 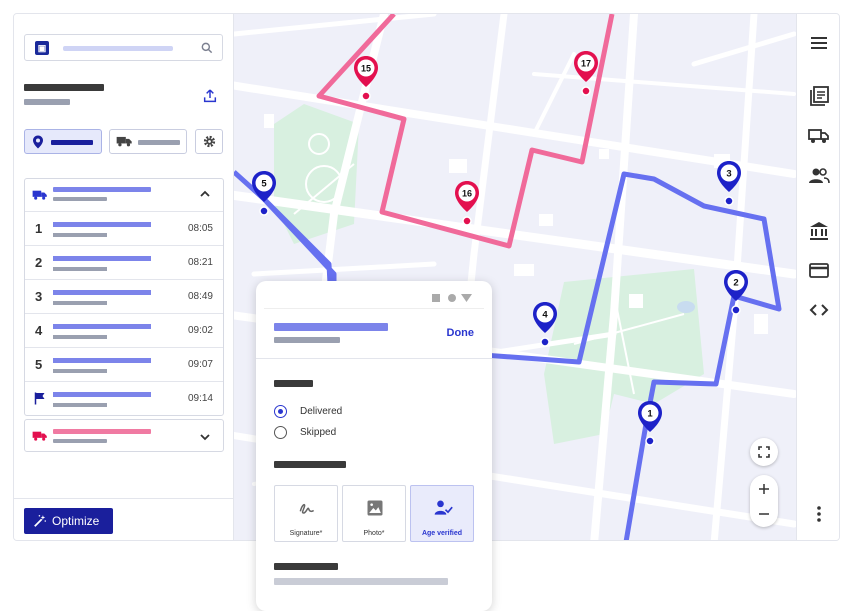 What do you see at coordinates (38, 142) in the screenshot?
I see `location-pin-icon` at bounding box center [38, 142].